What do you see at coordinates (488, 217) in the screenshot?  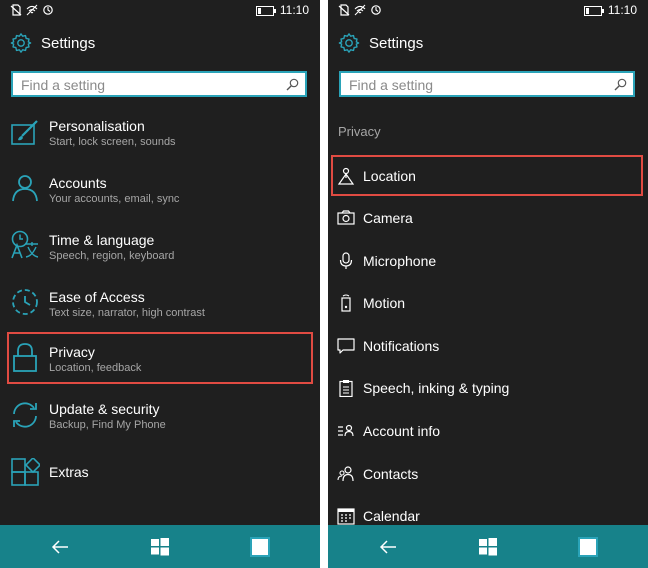 I see `privacy-item-camera: Camera` at bounding box center [488, 217].